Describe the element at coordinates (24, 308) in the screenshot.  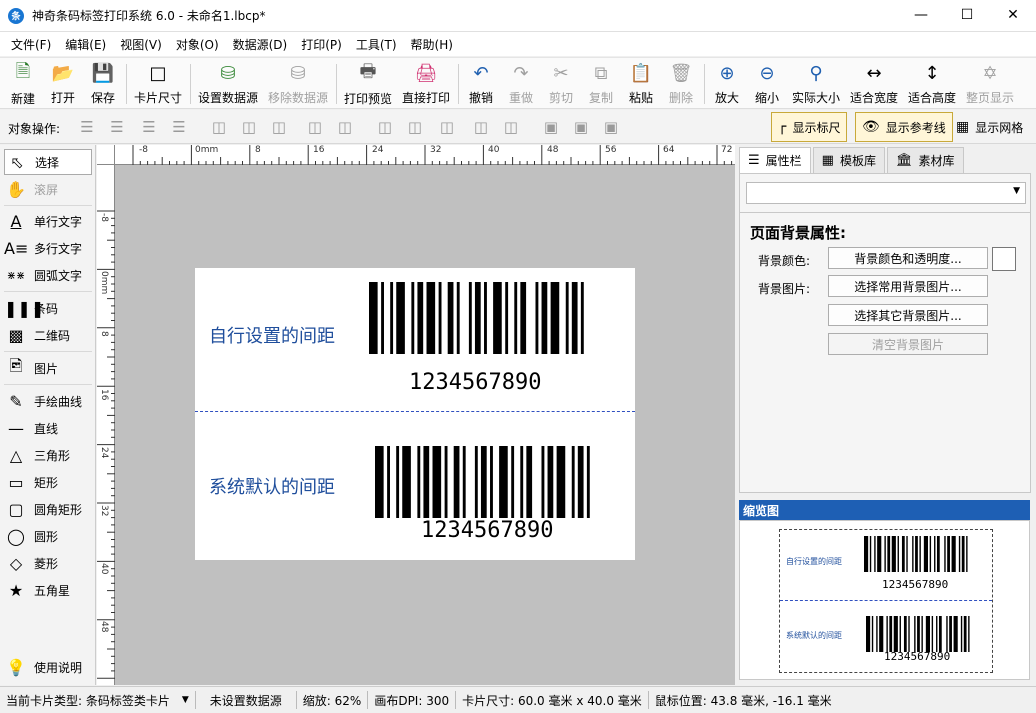
I see `barcode-icon: ❚❚❚` at that location.